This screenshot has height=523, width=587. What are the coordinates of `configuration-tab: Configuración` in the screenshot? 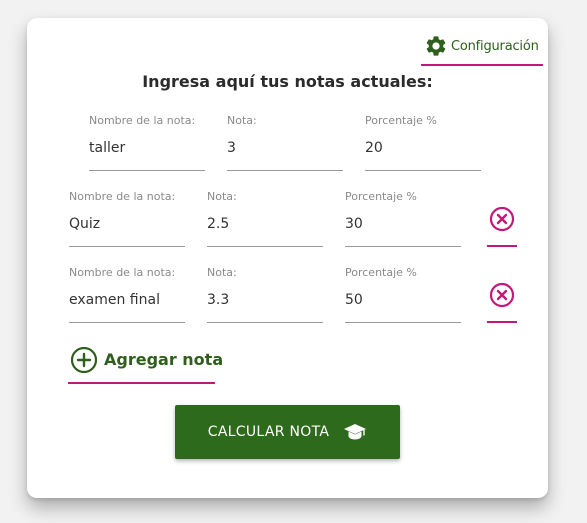 It's located at (482, 47).